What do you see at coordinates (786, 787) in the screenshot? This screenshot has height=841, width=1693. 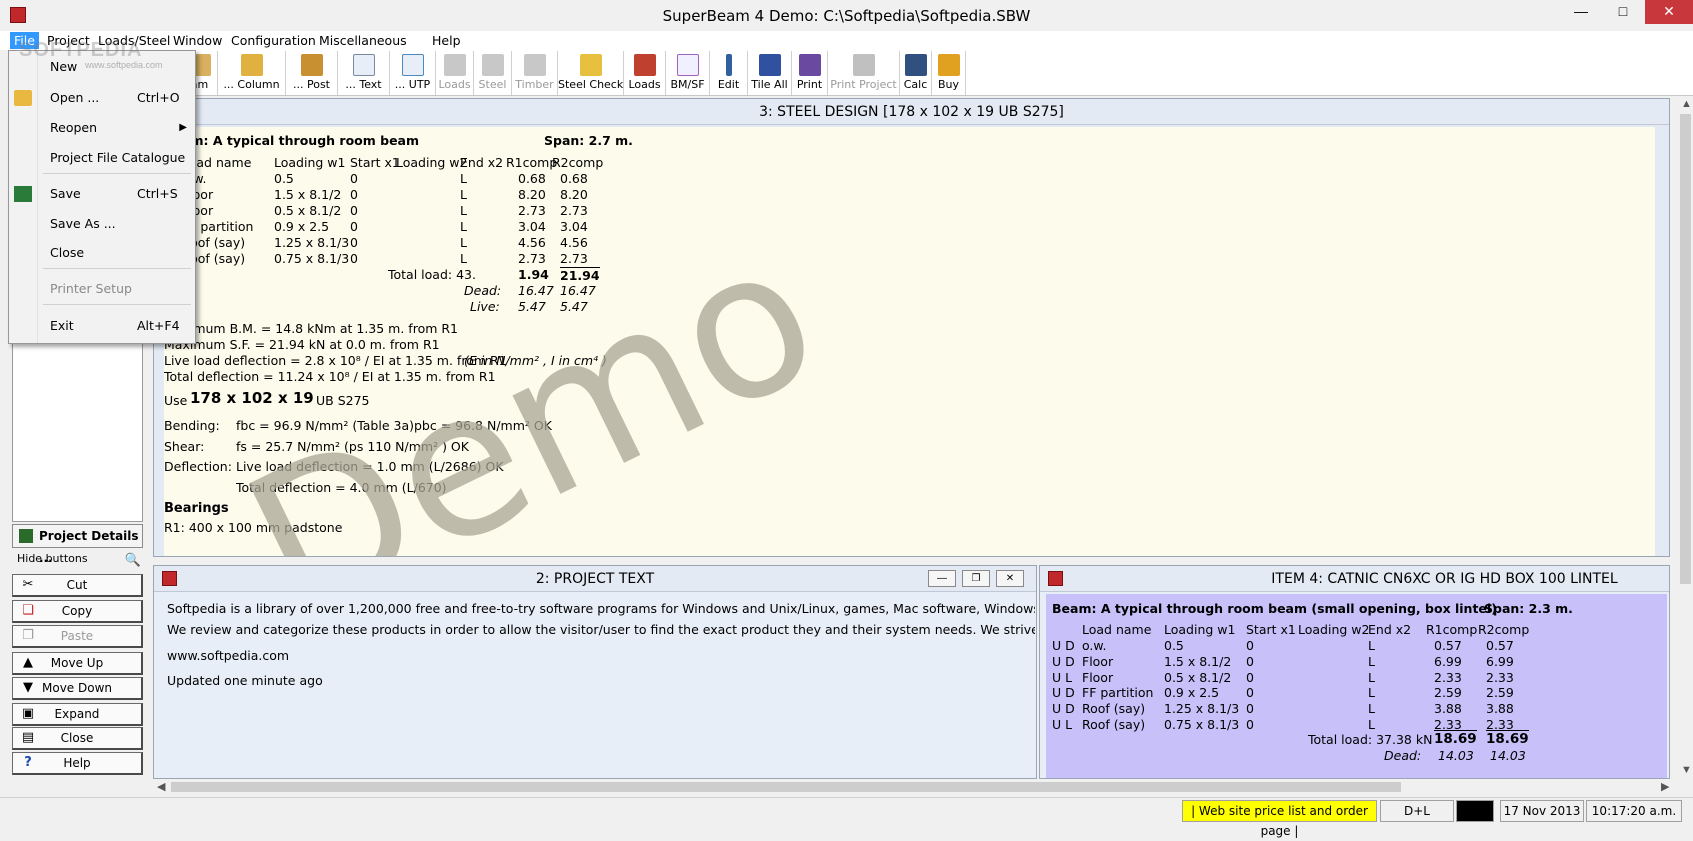 I see `horizontal-scroll-thumb` at bounding box center [786, 787].